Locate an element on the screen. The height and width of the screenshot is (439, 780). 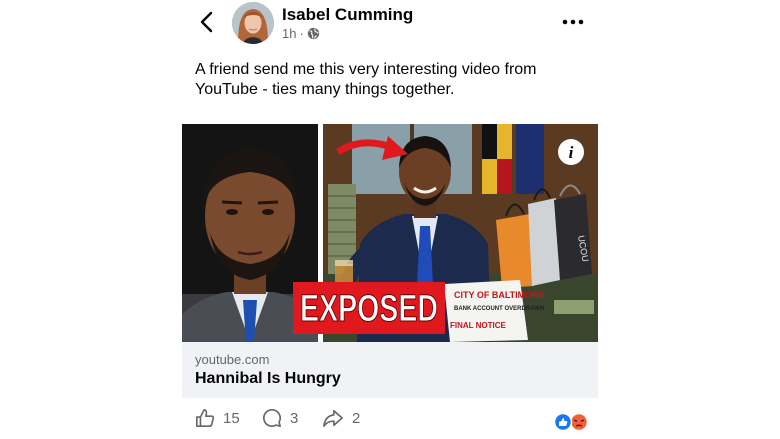
post-time: 1h is located at coordinates (289, 33).